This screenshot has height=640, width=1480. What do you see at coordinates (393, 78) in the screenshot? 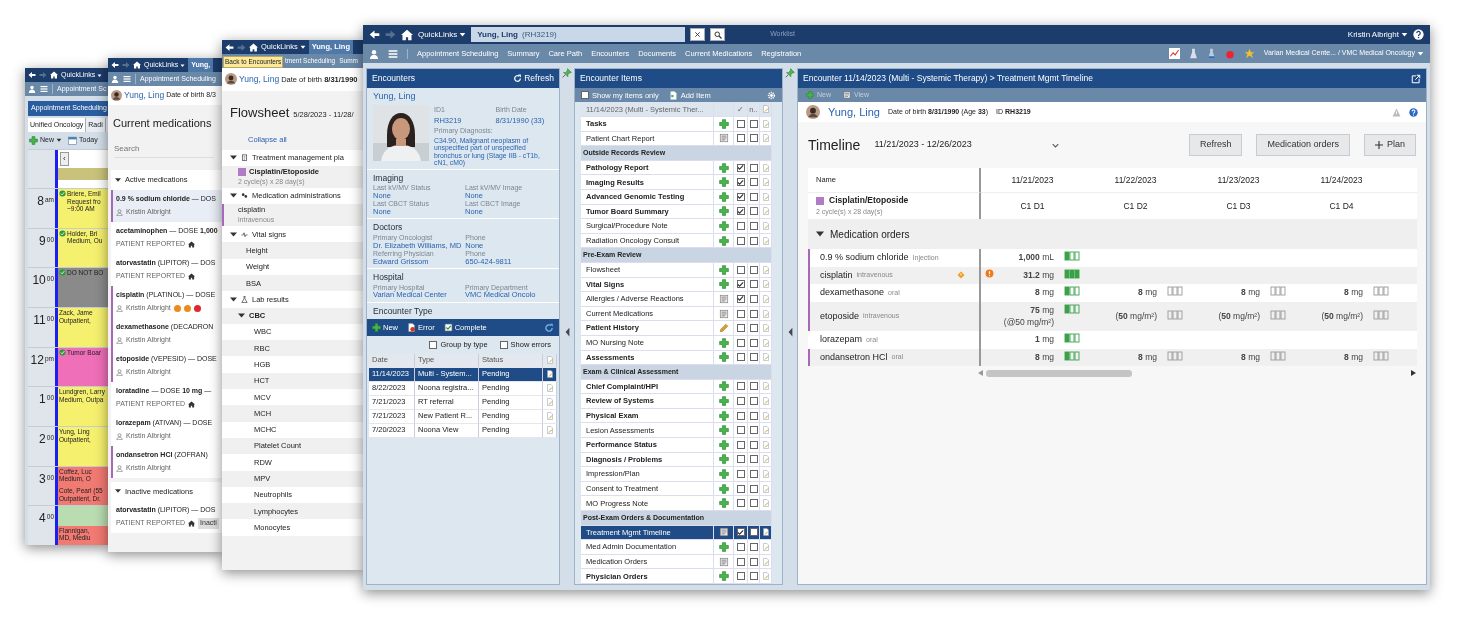
I see `panel-title: Encounters` at bounding box center [393, 78].